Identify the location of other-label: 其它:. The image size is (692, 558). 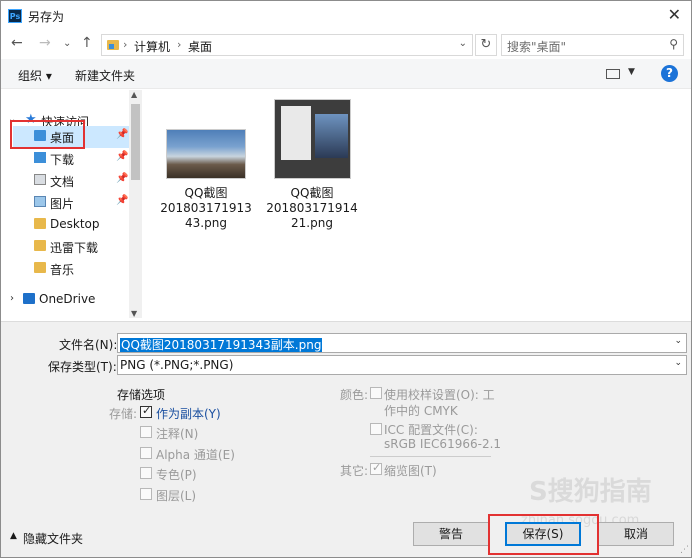
(354, 471).